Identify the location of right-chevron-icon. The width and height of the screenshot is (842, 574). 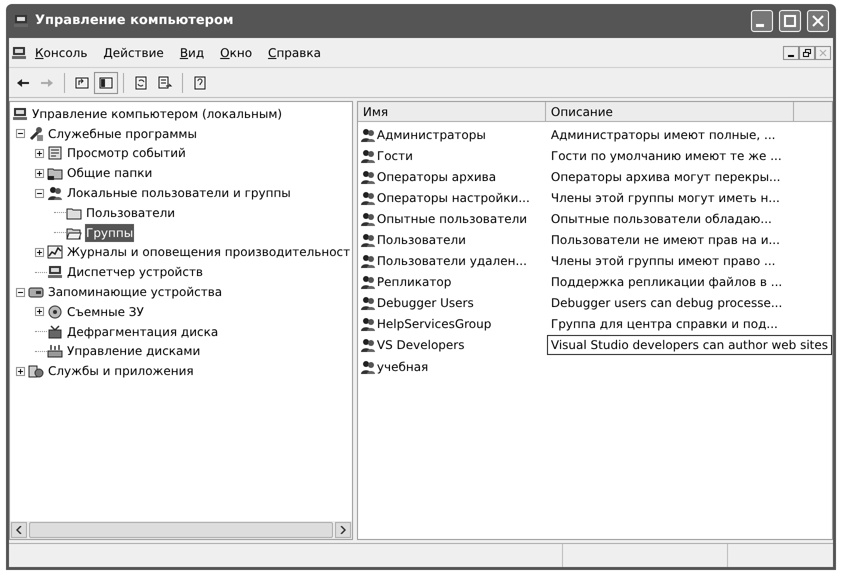
(343, 530).